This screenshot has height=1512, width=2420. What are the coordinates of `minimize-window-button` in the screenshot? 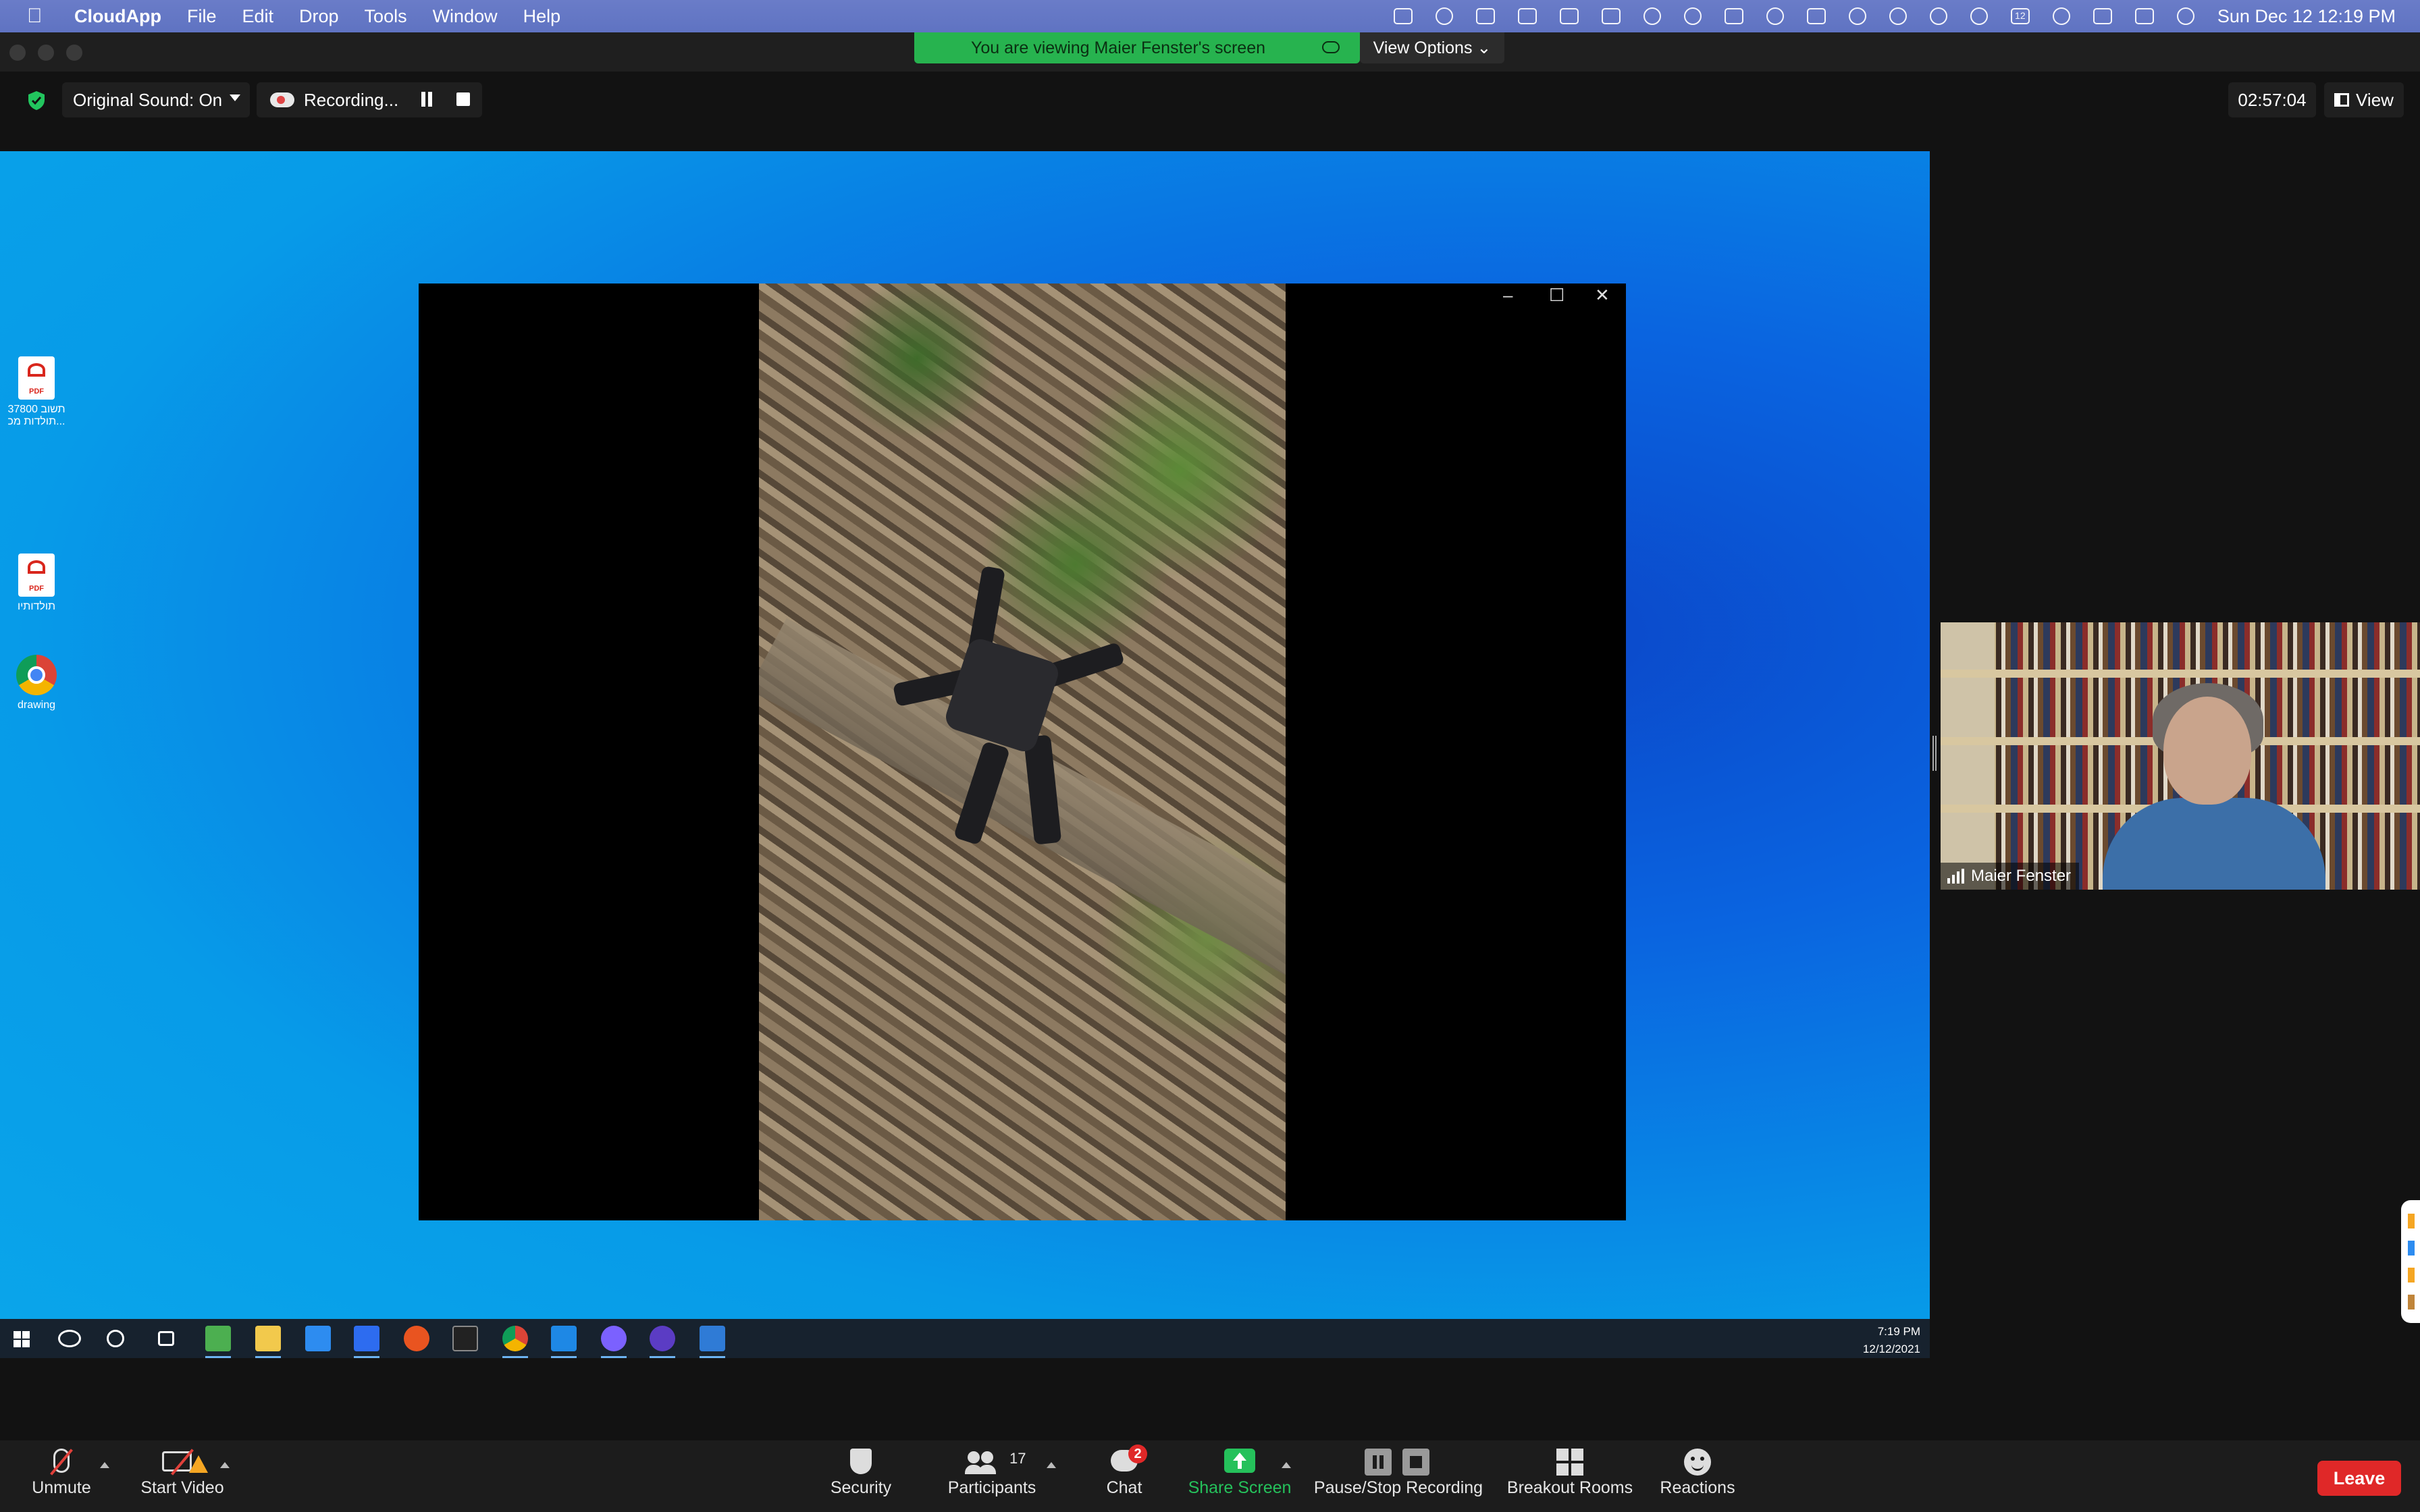 It's located at (46, 53).